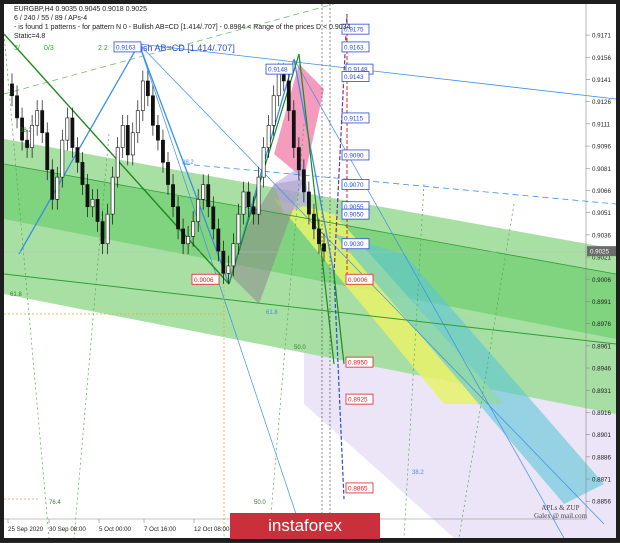  What do you see at coordinates (354, 118) in the screenshot?
I see `level-label: 0.9115` at bounding box center [354, 118].